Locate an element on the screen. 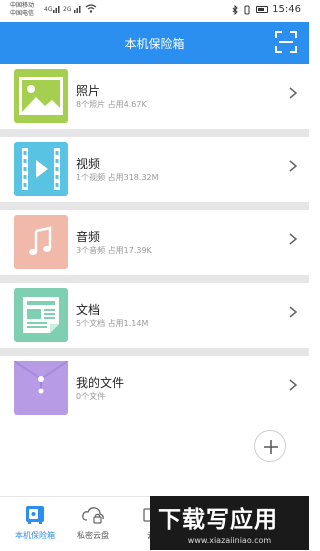 The image size is (320, 551). item-title: 音频 is located at coordinates (88, 237).